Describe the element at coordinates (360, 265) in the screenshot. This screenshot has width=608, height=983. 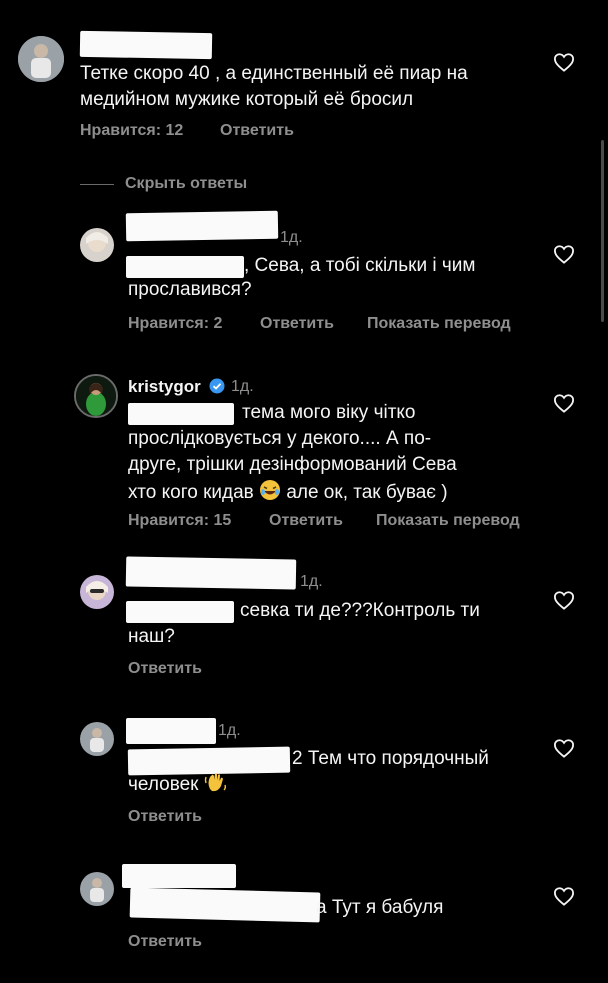
I see `comment-text: , Сева, а тобі скільки і чим` at that location.